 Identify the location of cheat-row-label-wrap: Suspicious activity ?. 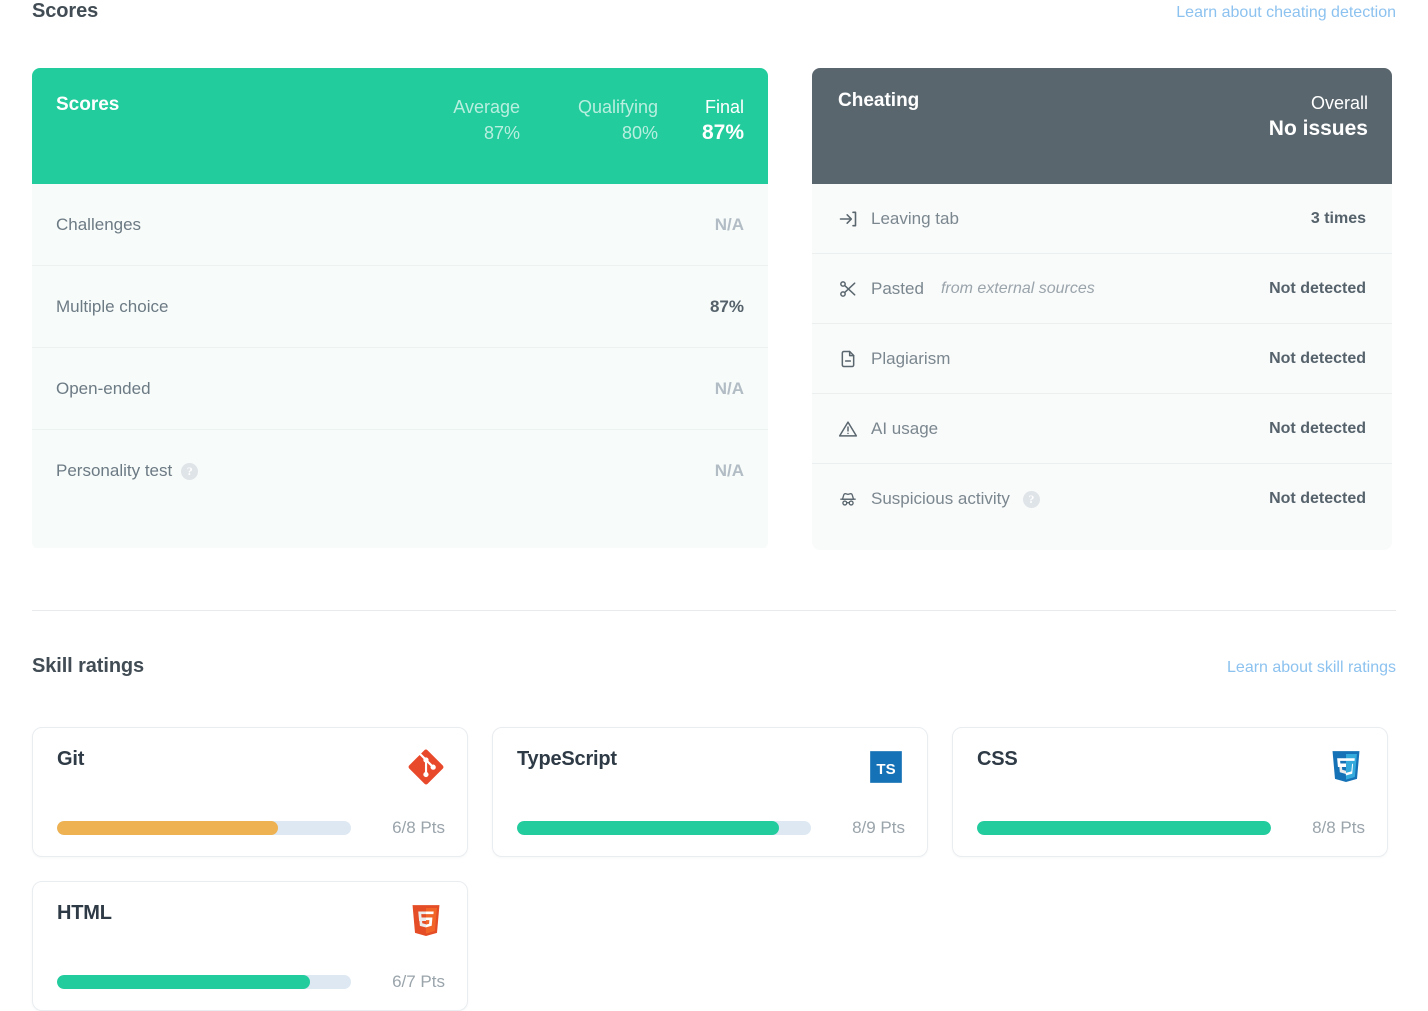
(939, 499).